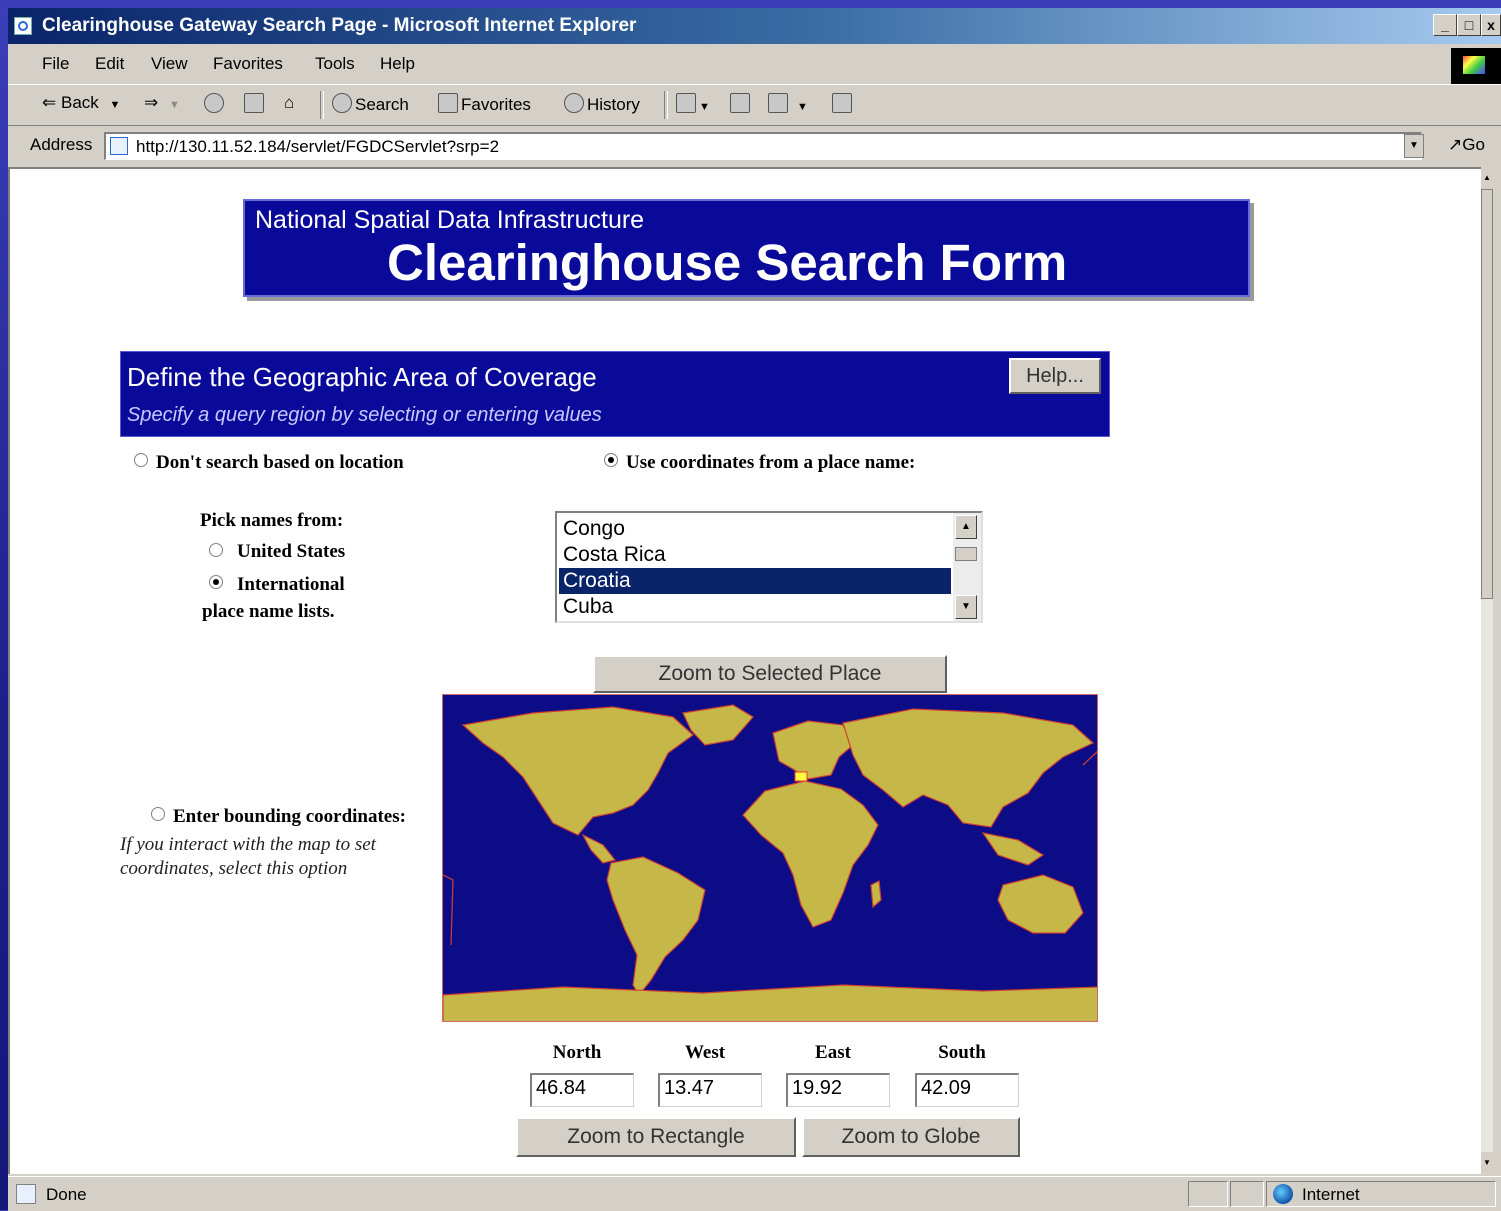  What do you see at coordinates (141, 460) in the screenshot?
I see `no-location-radio` at bounding box center [141, 460].